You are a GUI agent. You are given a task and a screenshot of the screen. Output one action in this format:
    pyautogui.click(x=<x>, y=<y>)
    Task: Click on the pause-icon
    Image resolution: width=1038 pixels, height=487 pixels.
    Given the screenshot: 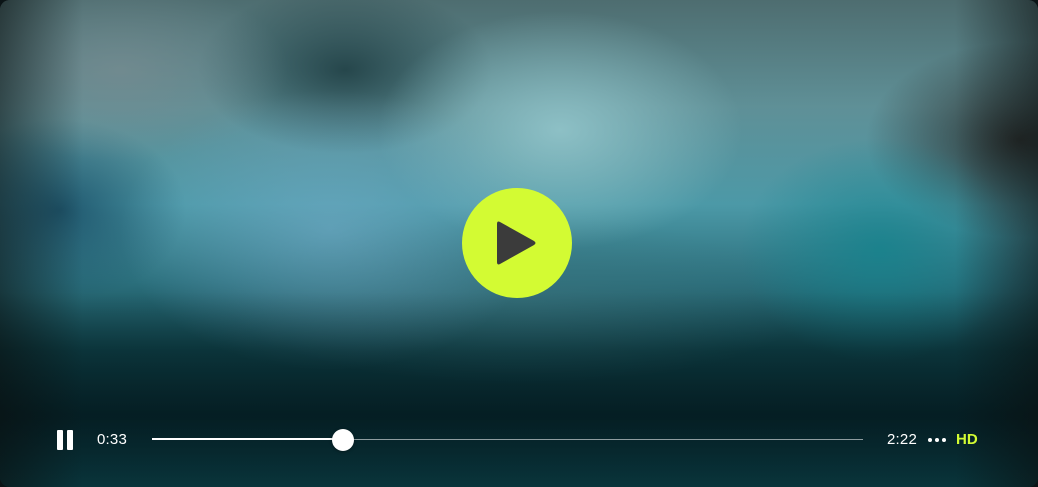 What is the action you would take?
    pyautogui.click(x=60, y=440)
    